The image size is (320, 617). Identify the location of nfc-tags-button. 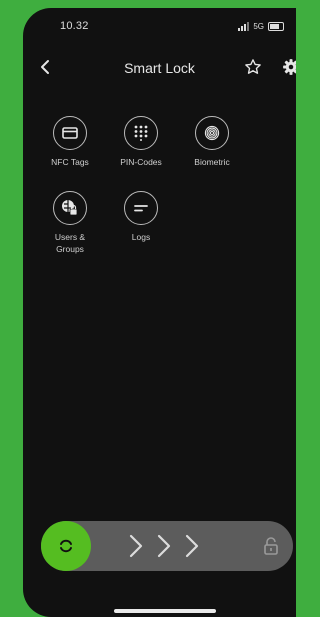
(70, 133).